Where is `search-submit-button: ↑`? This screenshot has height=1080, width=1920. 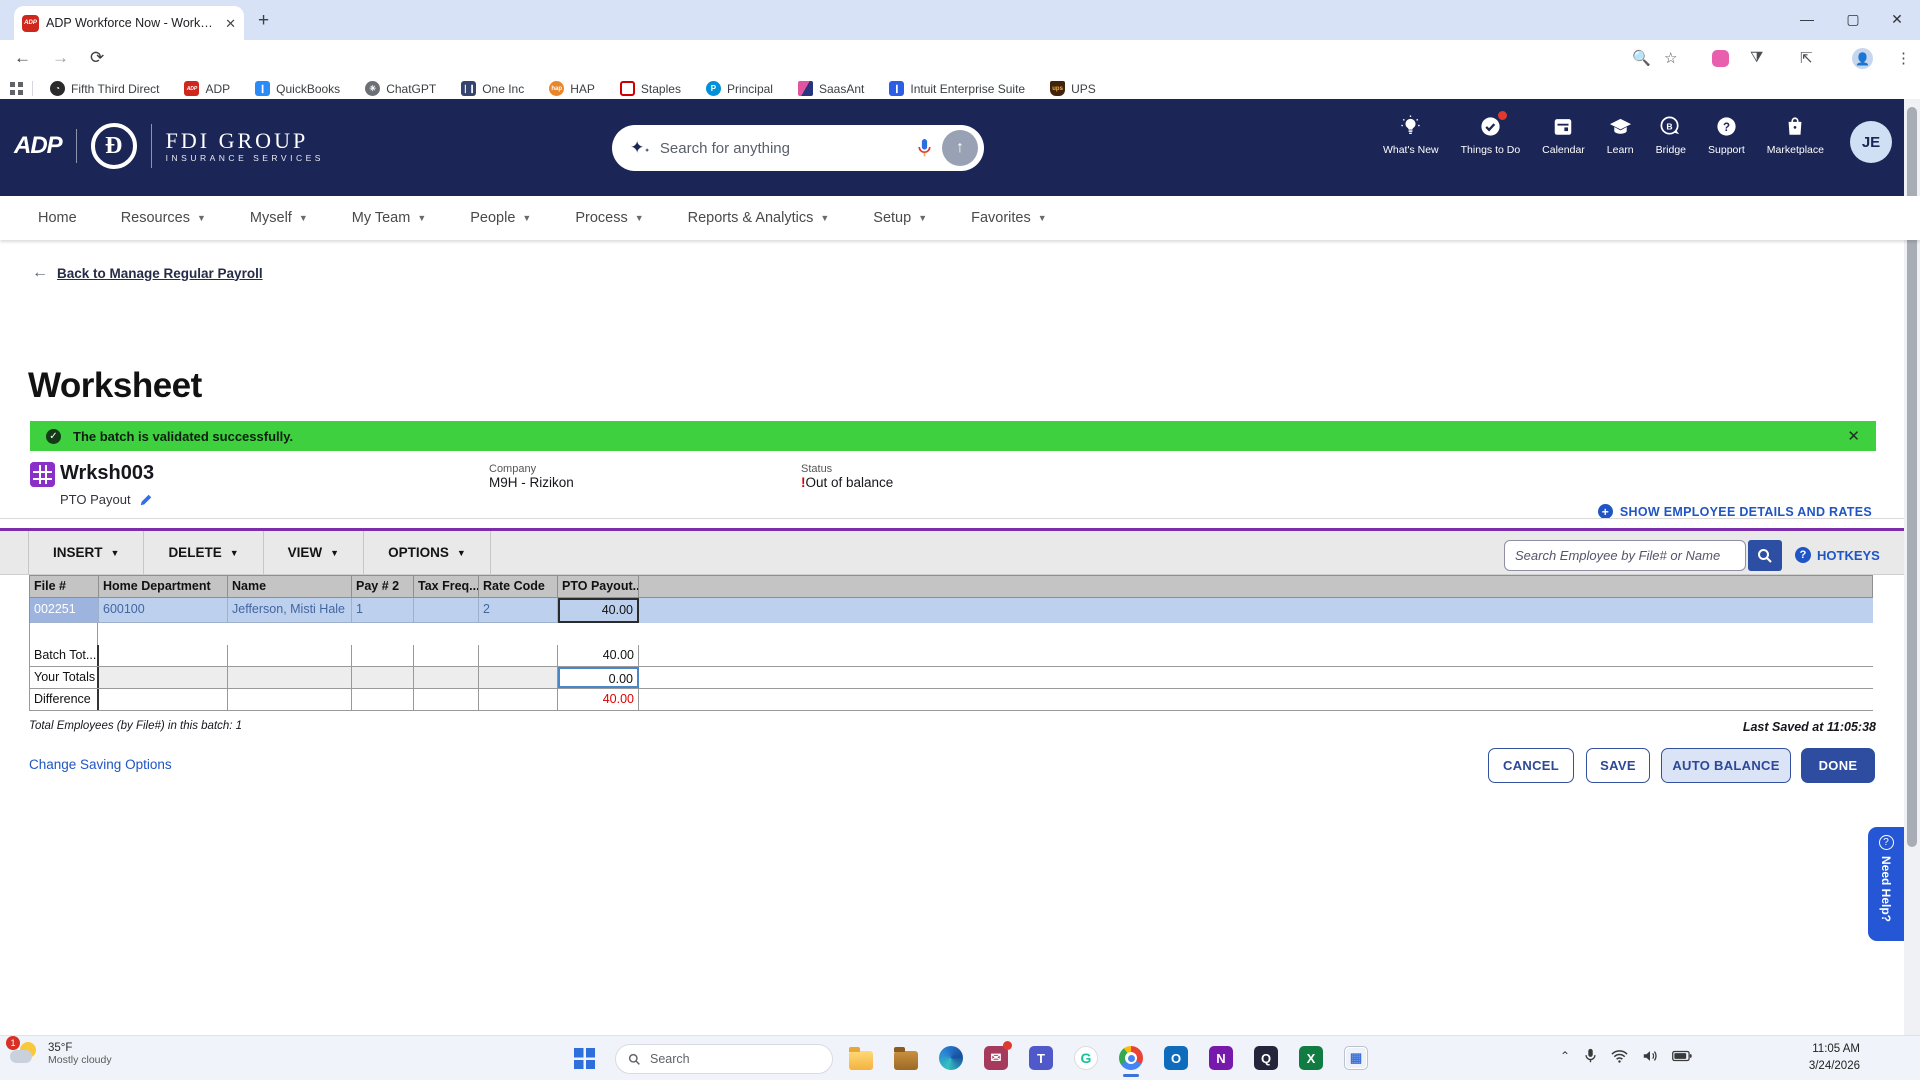 search-submit-button: ↑ is located at coordinates (960, 148).